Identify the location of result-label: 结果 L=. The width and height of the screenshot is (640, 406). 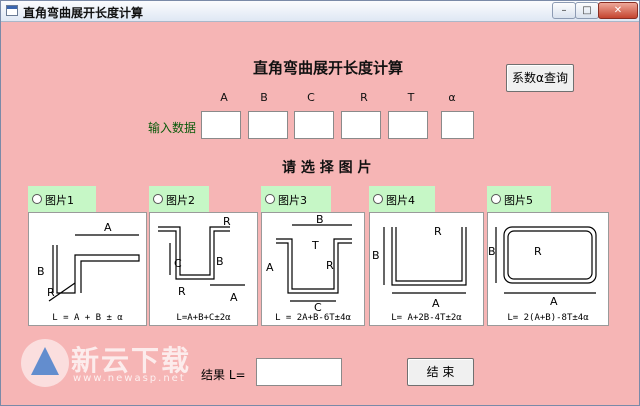
(223, 375).